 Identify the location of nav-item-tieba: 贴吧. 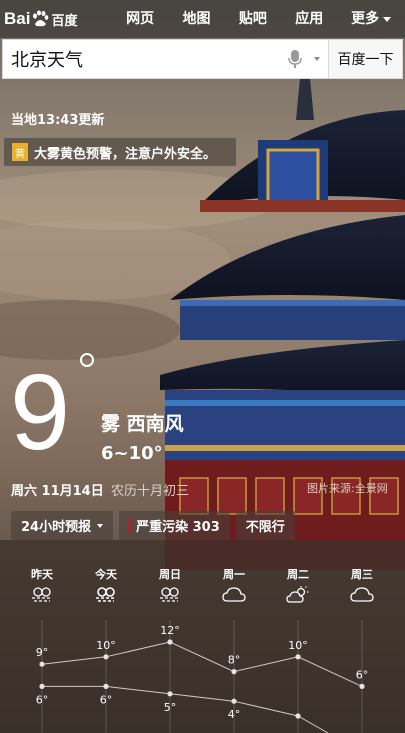
(253, 19).